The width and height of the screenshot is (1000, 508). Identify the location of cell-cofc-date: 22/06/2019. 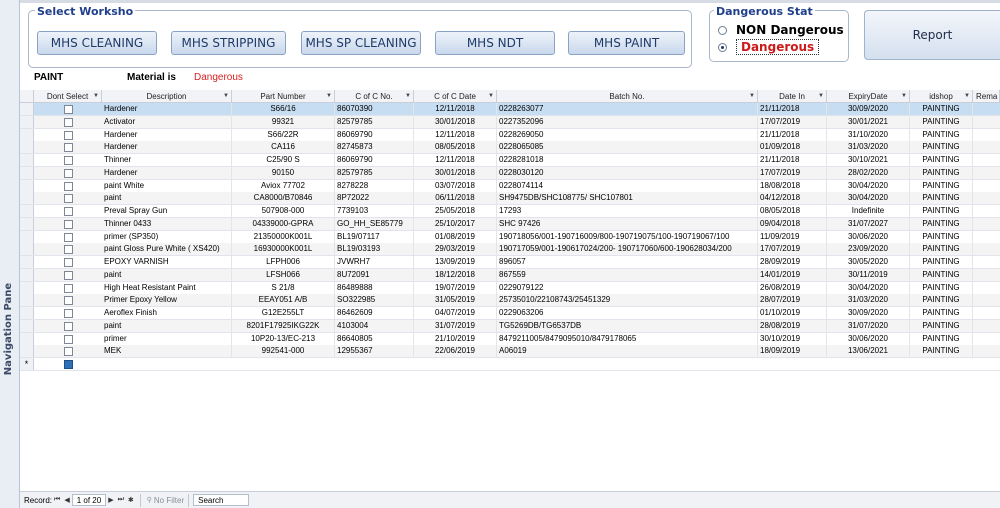
(455, 351).